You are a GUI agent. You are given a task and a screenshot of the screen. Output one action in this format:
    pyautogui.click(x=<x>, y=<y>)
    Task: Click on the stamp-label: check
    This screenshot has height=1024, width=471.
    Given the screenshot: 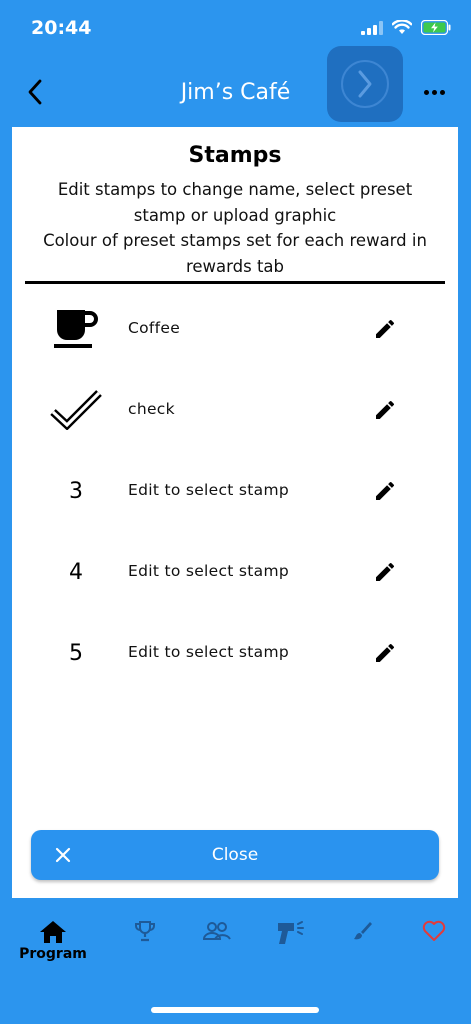 What is the action you would take?
    pyautogui.click(x=151, y=409)
    